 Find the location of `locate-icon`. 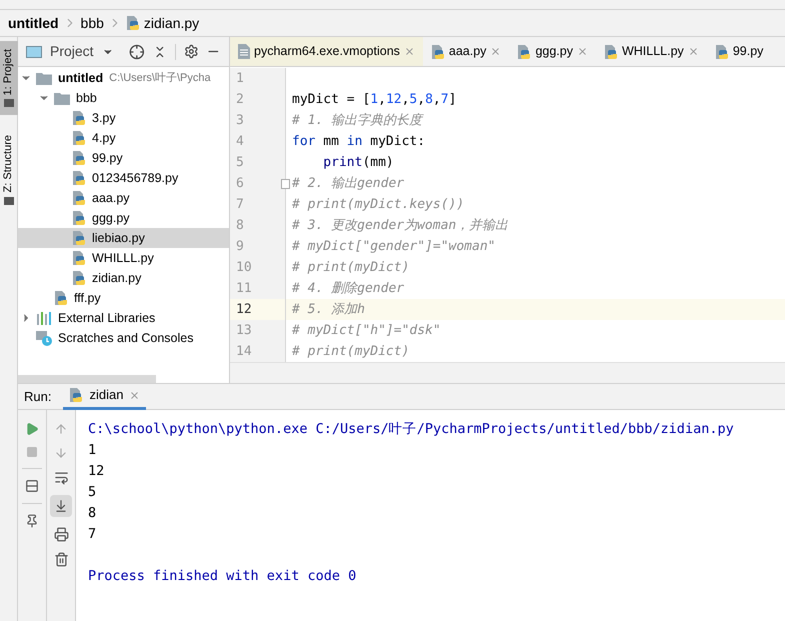

locate-icon is located at coordinates (137, 52).